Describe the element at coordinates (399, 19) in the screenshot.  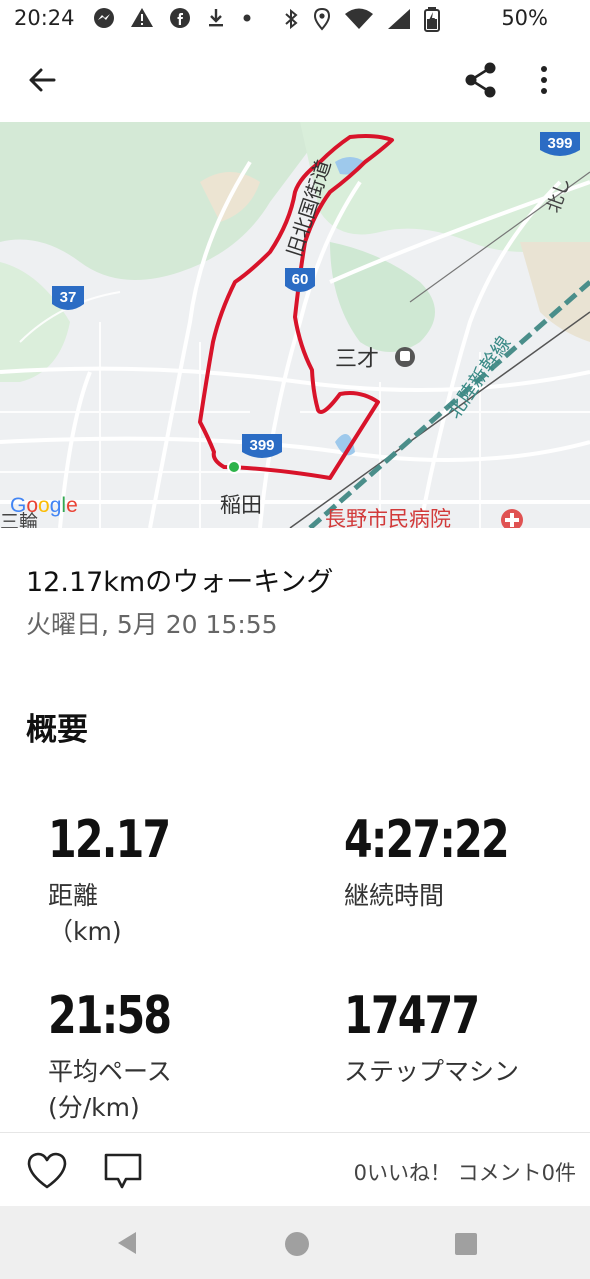
I see `signal-icon` at that location.